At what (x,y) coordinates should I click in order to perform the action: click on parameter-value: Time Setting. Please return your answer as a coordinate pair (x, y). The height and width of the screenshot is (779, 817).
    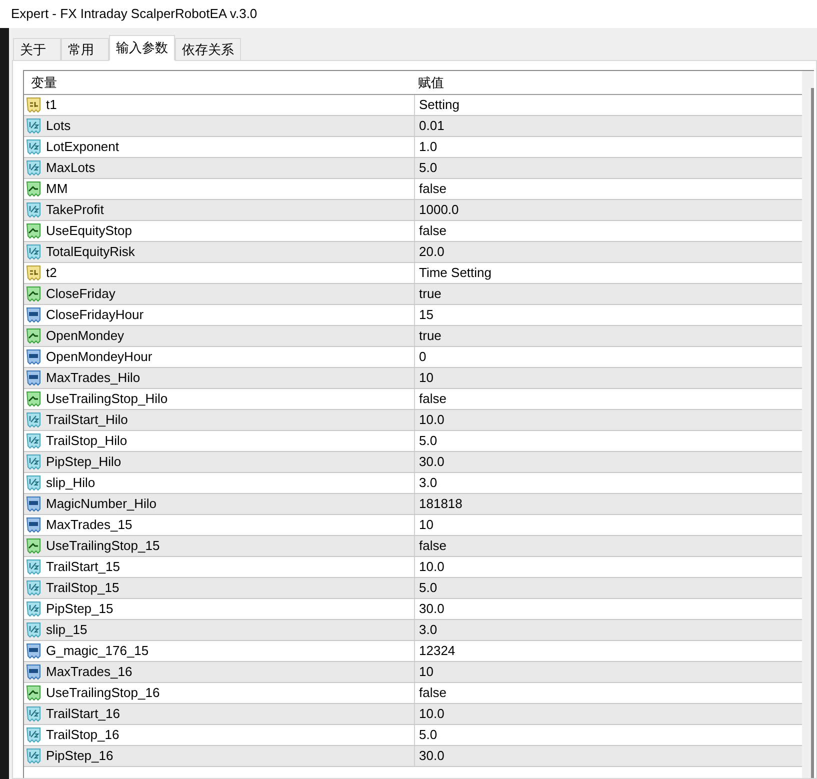
    Looking at the image, I should click on (455, 273).